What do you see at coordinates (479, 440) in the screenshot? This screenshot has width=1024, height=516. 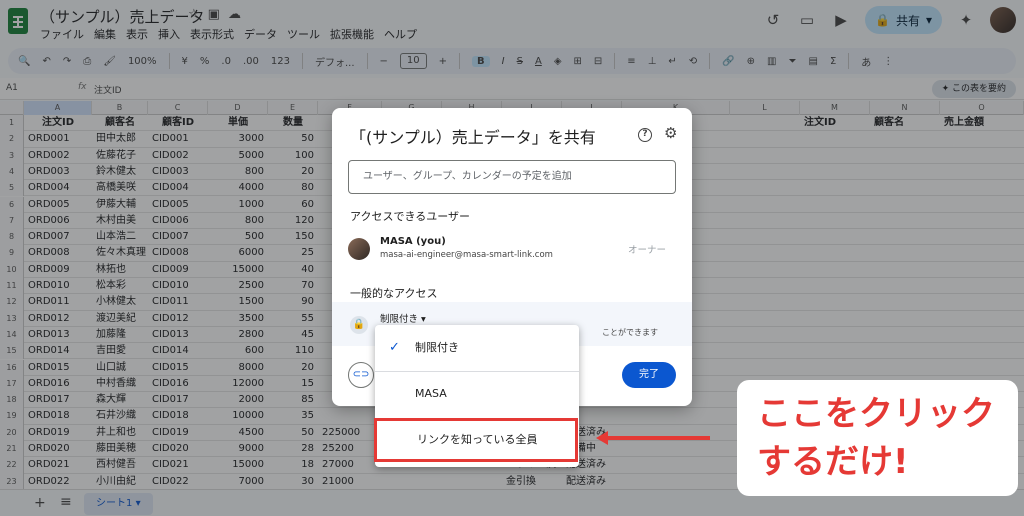 I see `menu-item-anyone-with-link: リンクを知っている全員` at bounding box center [479, 440].